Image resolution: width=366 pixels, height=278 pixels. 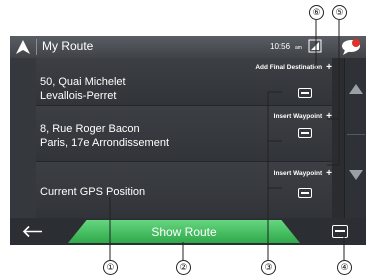 What do you see at coordinates (183, 267) in the screenshot?
I see `callout-2: ②` at bounding box center [183, 267].